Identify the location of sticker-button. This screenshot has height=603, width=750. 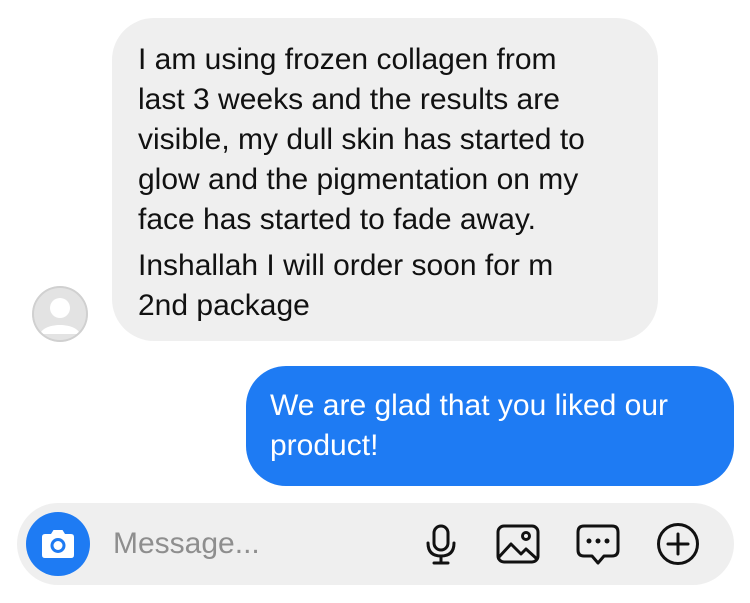
(598, 544).